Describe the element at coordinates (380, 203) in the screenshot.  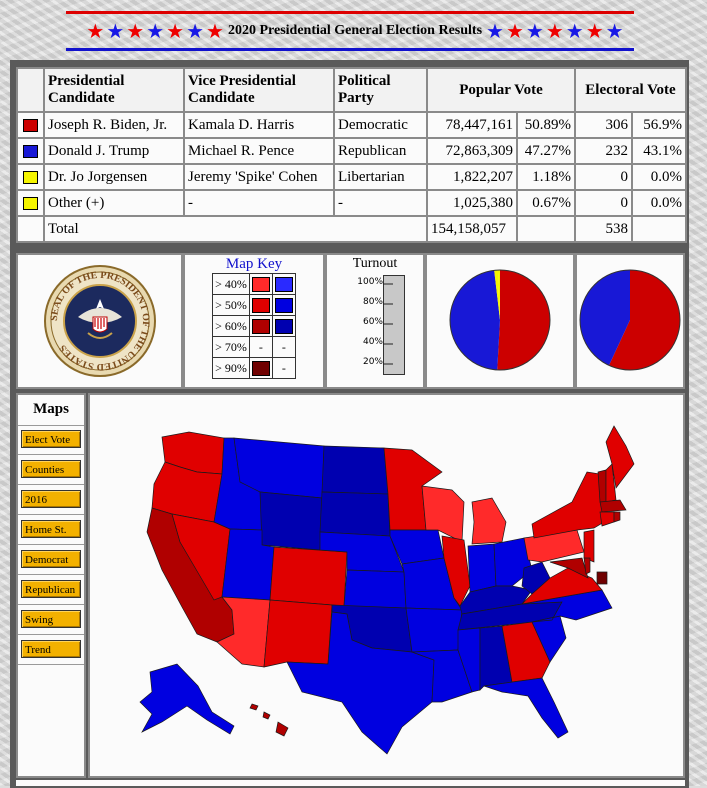
I see `party-name: -` at that location.